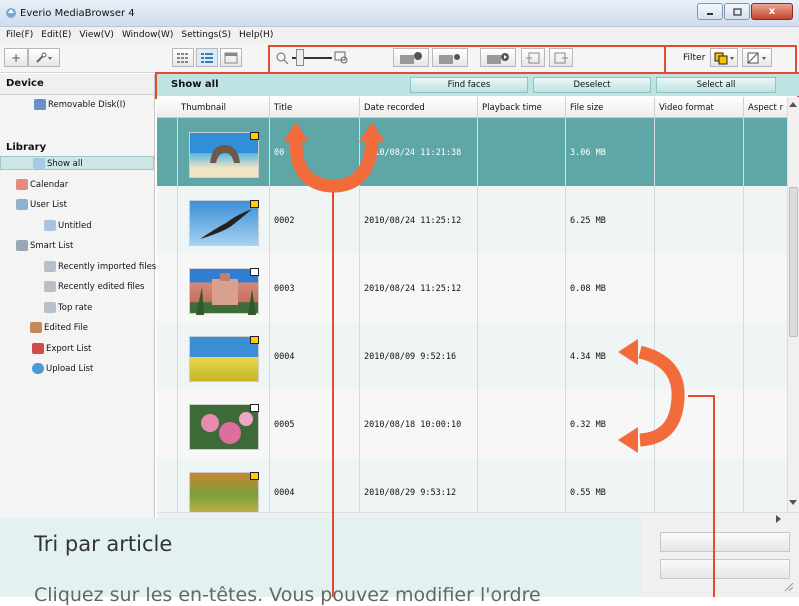  I want to click on sidebar-item-top-rate: Top rate, so click(68, 308).